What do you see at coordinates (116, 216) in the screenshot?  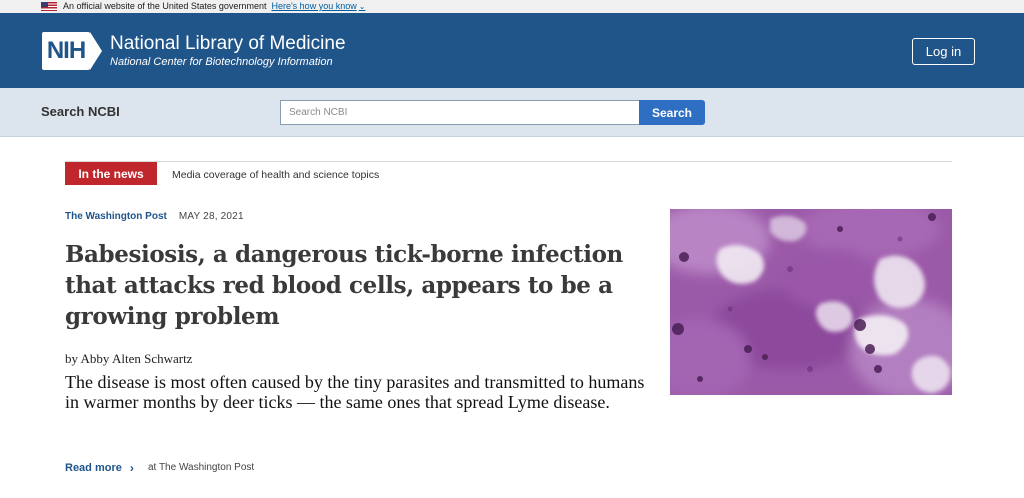 I see `article-source: The Washington Post` at bounding box center [116, 216].